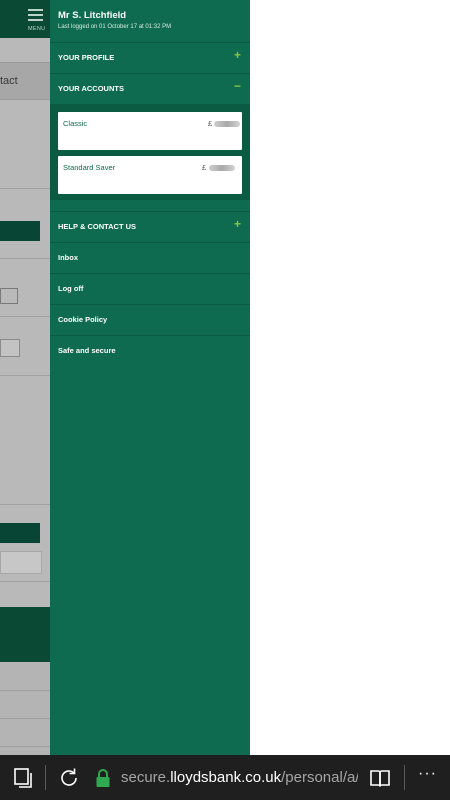 This screenshot has height=800, width=450. I want to click on tabs-icon, so click(23, 778).